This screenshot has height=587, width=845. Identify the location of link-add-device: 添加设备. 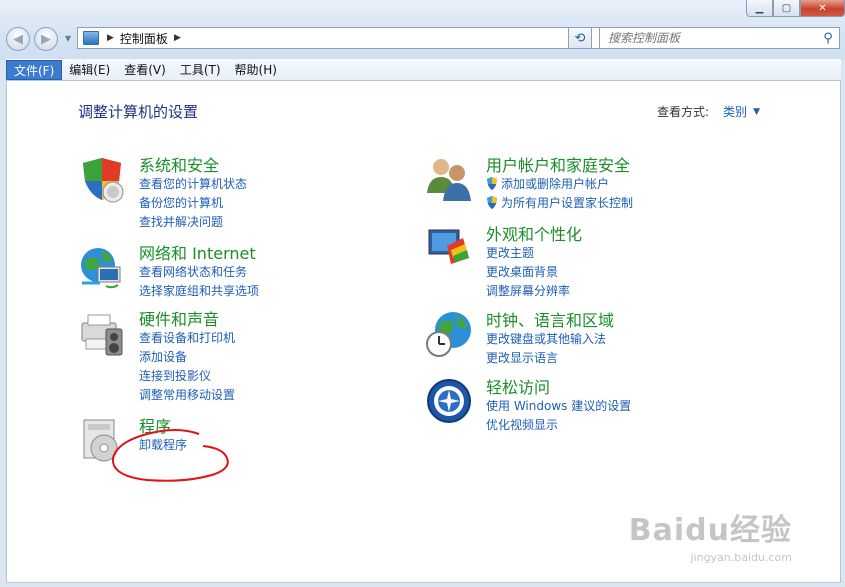
(187, 356).